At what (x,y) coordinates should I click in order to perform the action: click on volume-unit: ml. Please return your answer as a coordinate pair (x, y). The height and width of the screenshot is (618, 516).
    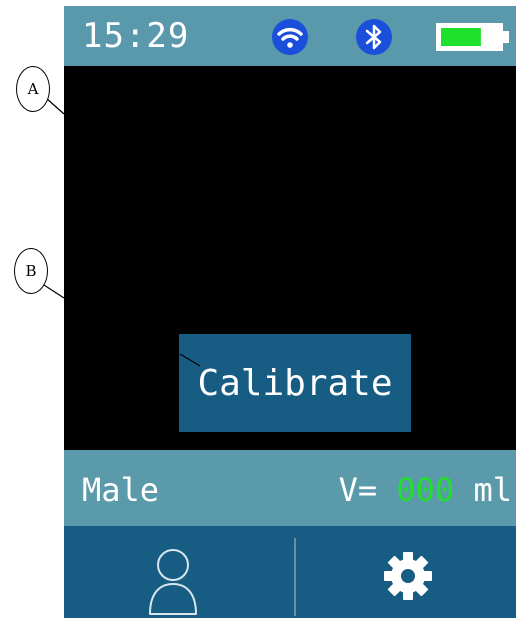
    Looking at the image, I should click on (492, 490).